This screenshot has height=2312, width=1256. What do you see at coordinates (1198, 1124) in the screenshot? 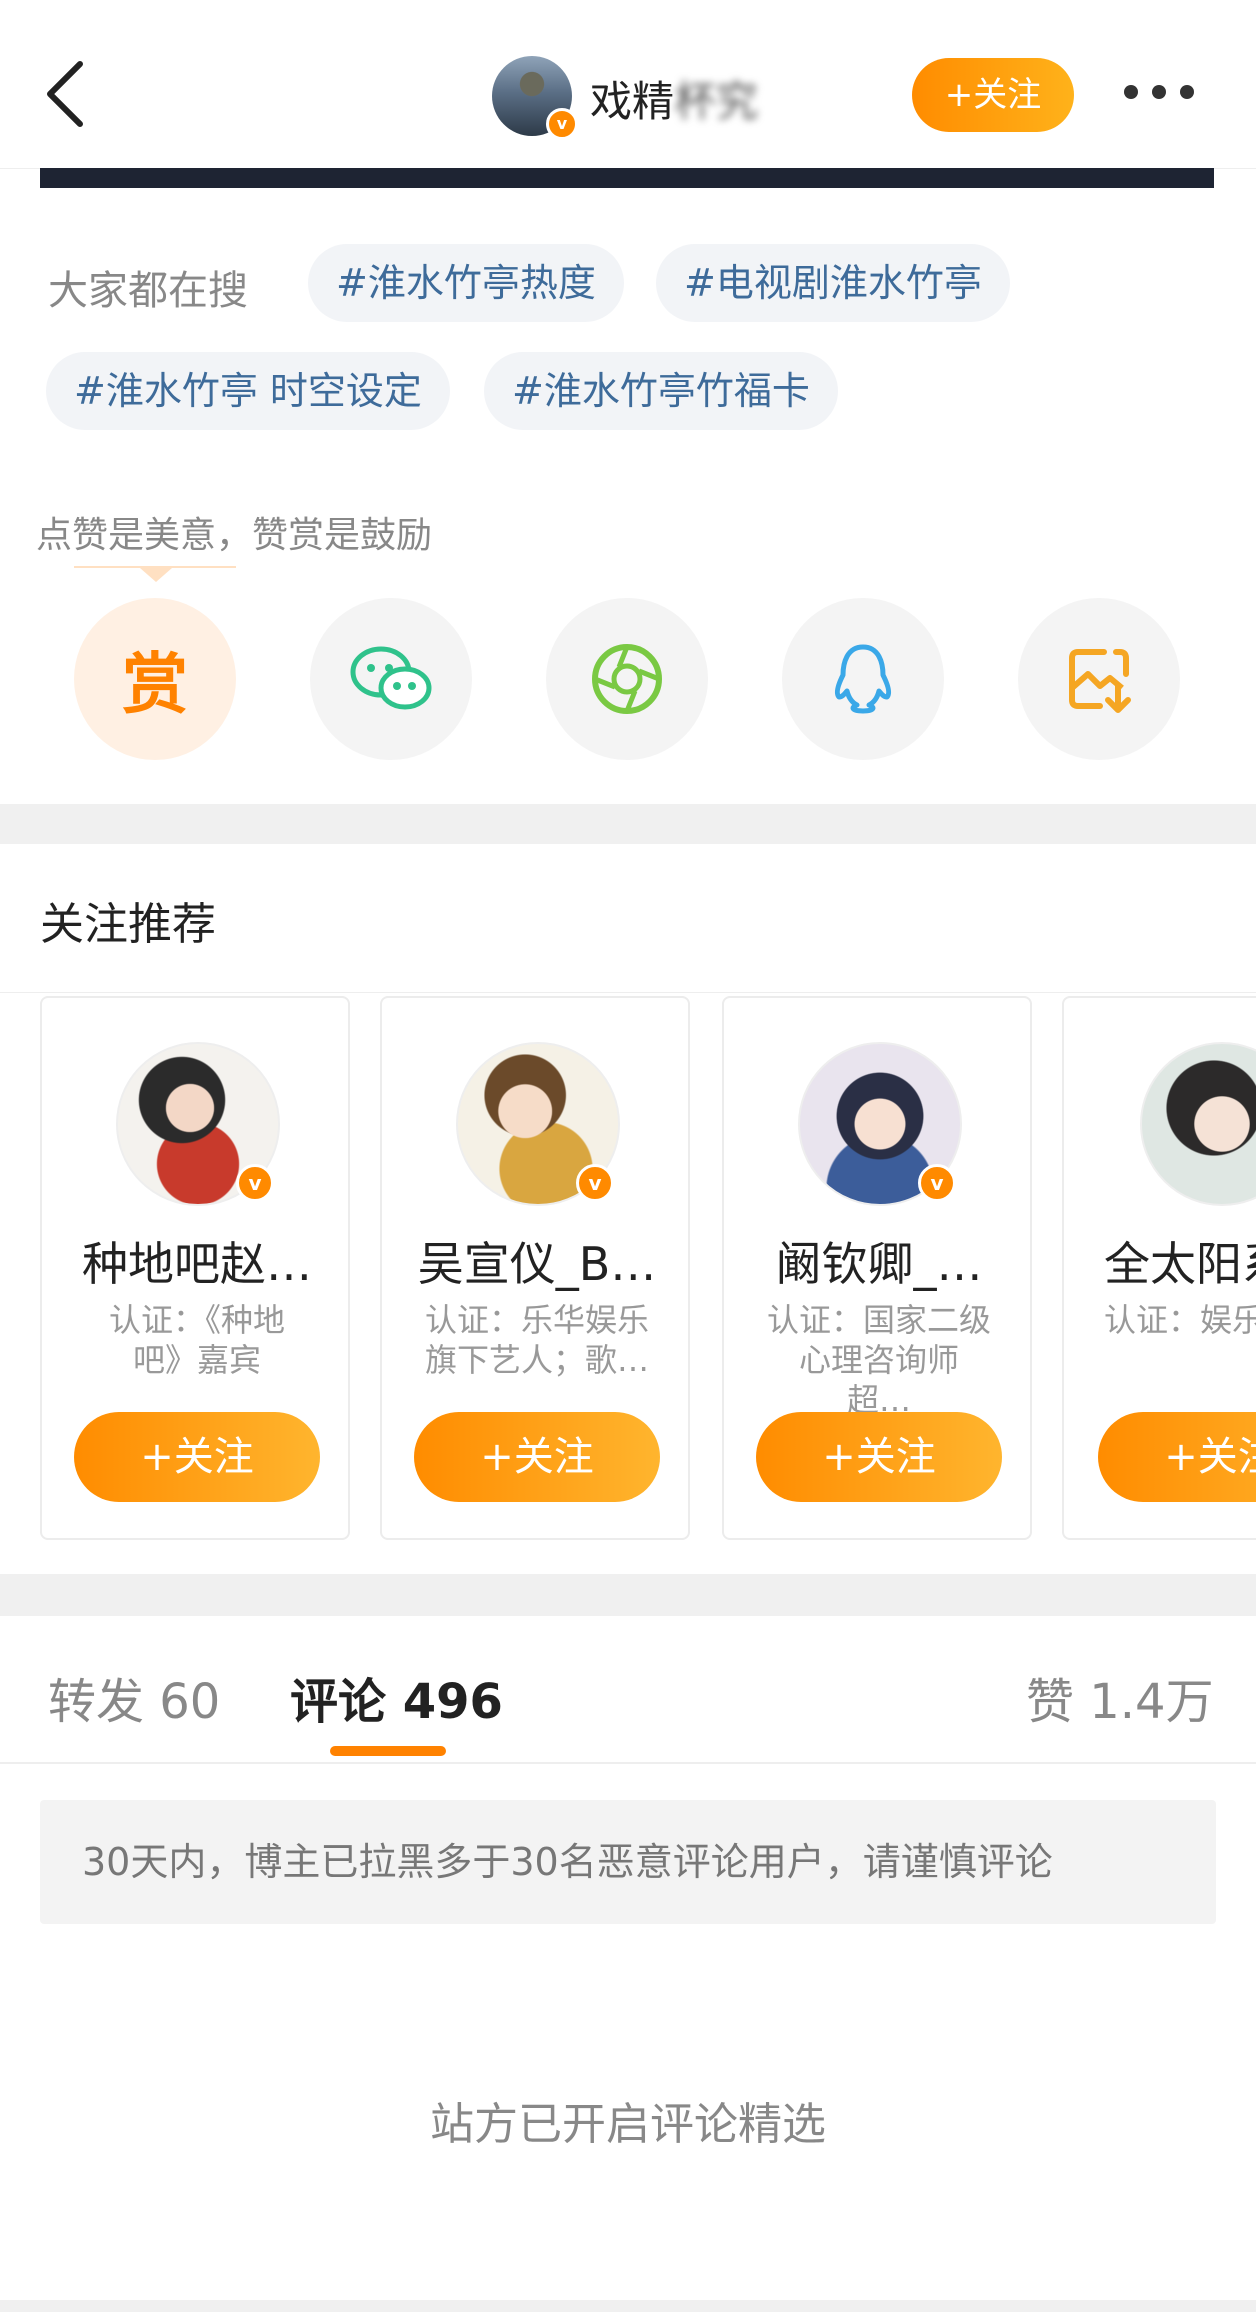
I see `user-avatar` at bounding box center [1198, 1124].